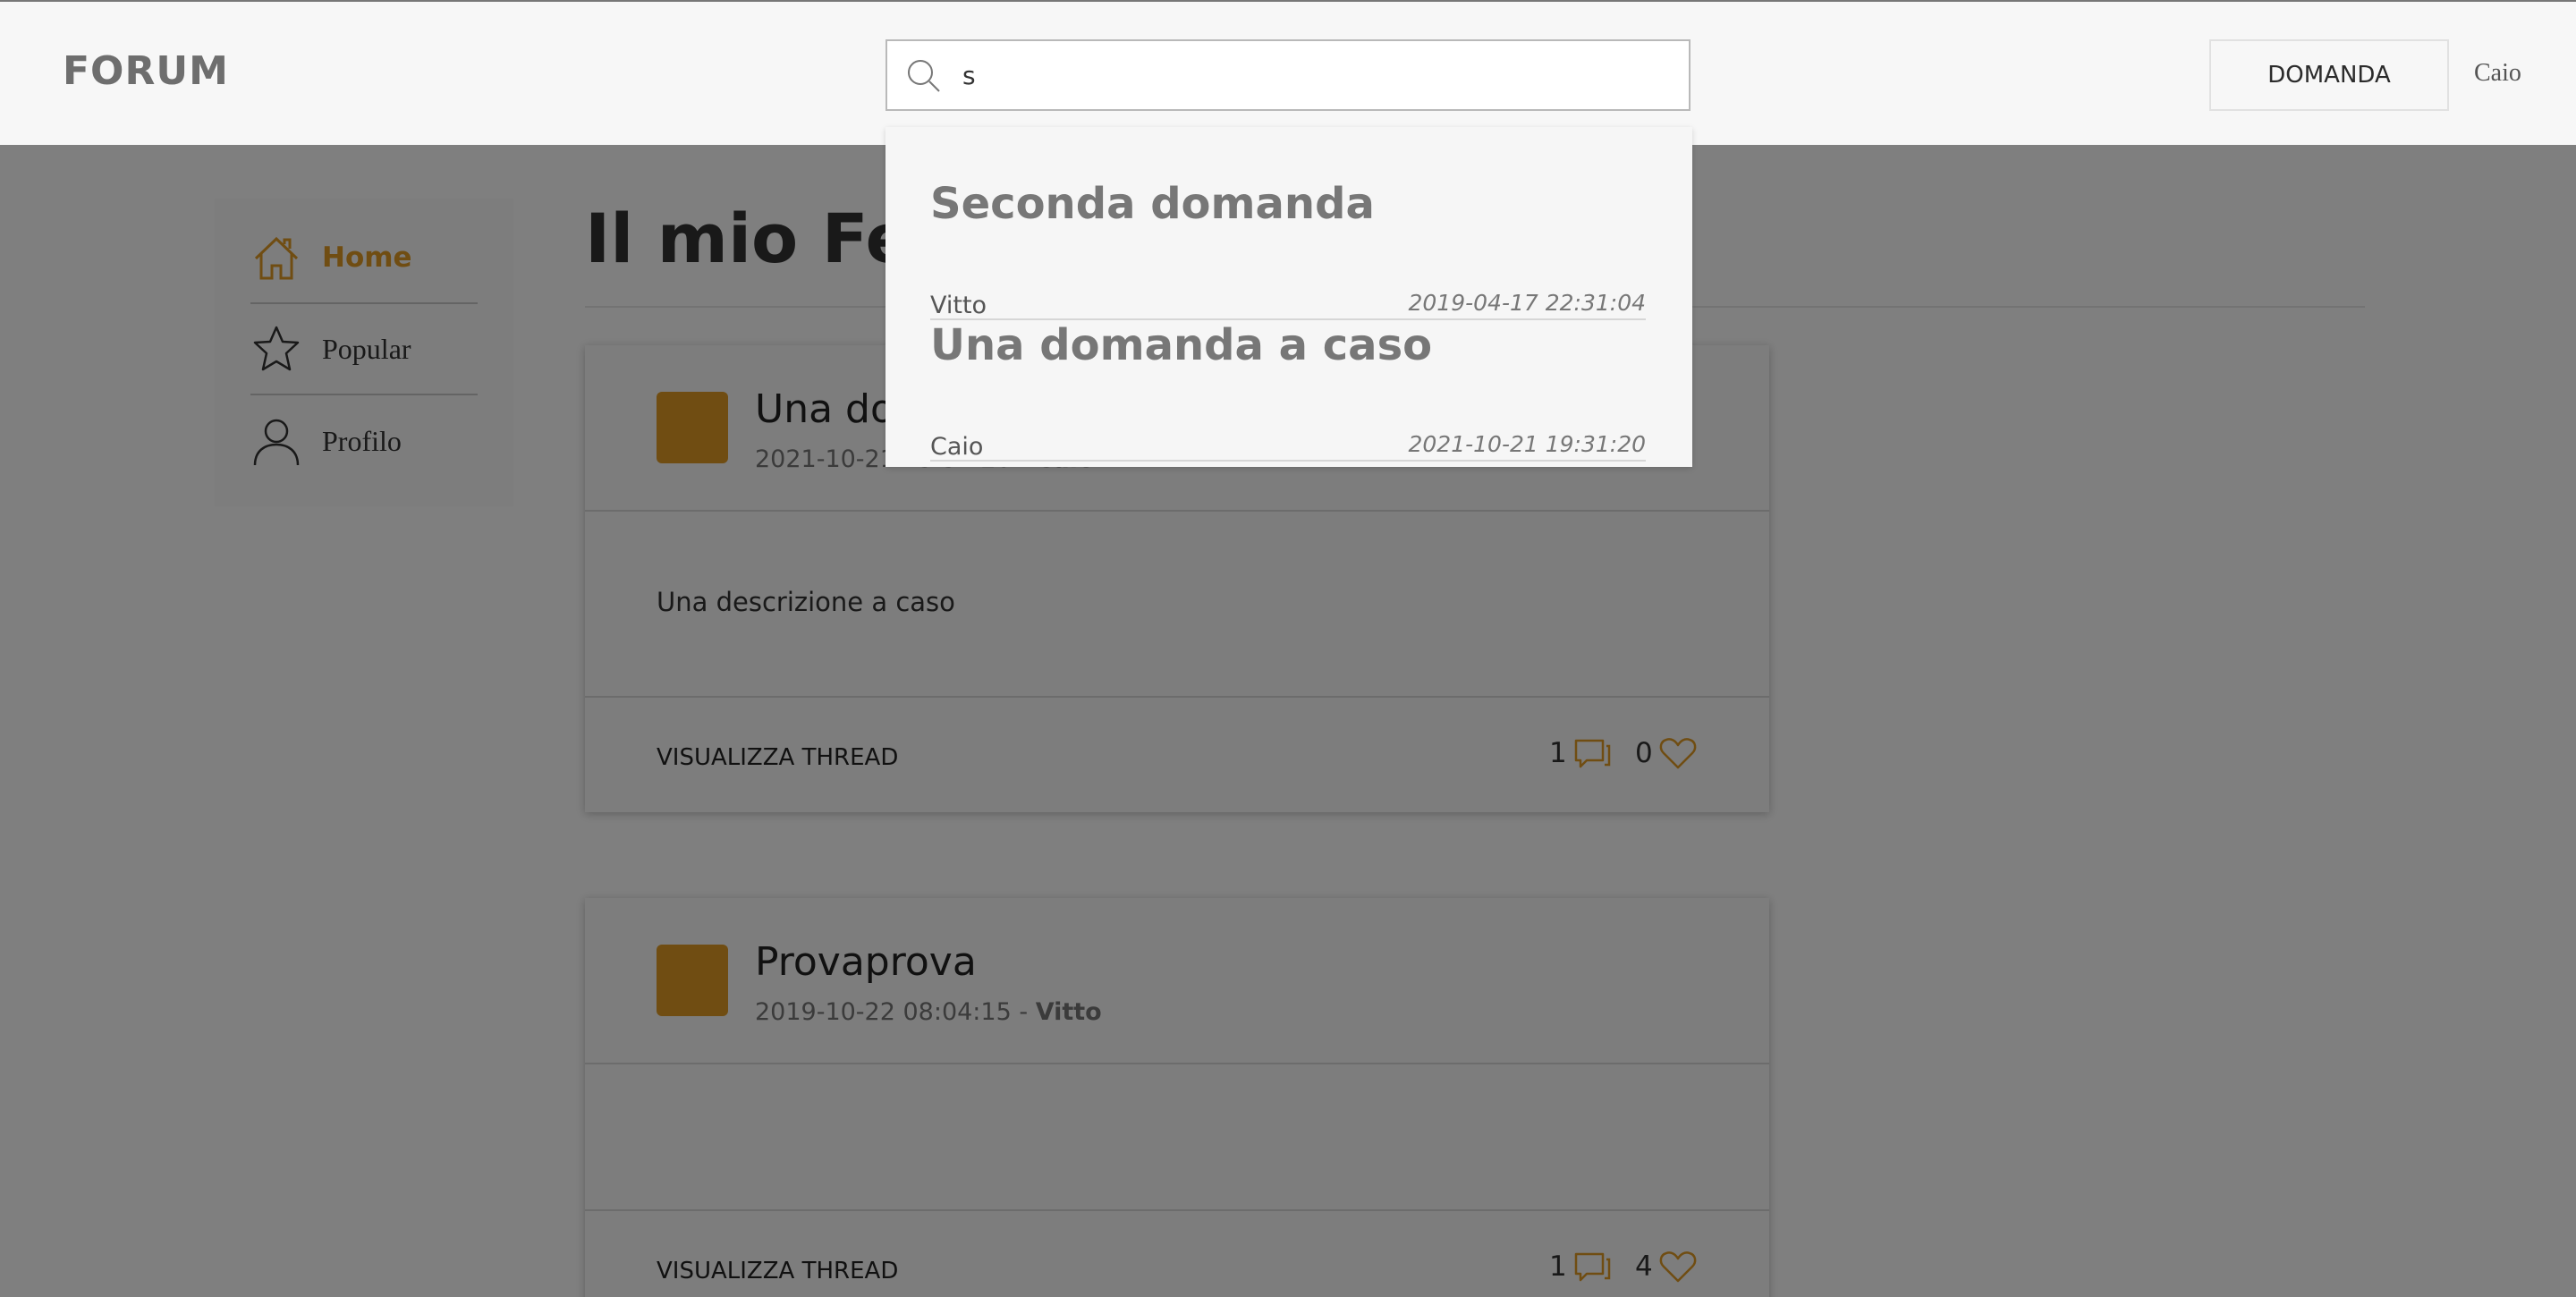 Image resolution: width=2576 pixels, height=1297 pixels. I want to click on search-result-title: Seconda domanda, so click(1152, 204).